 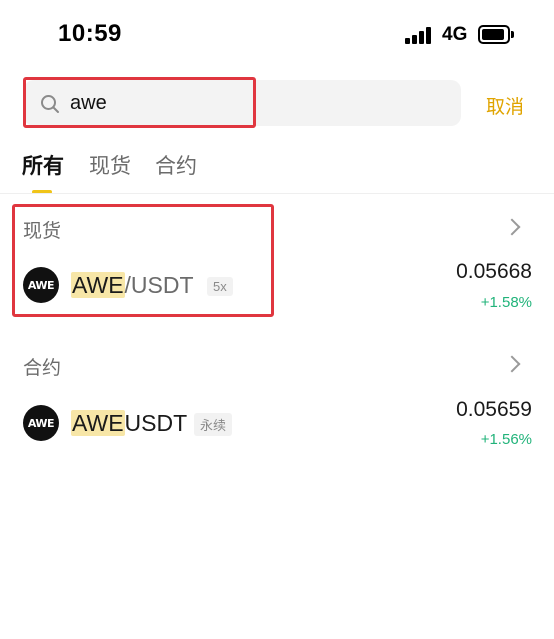 I want to click on status-bar: 10:59 4G, so click(x=277, y=35).